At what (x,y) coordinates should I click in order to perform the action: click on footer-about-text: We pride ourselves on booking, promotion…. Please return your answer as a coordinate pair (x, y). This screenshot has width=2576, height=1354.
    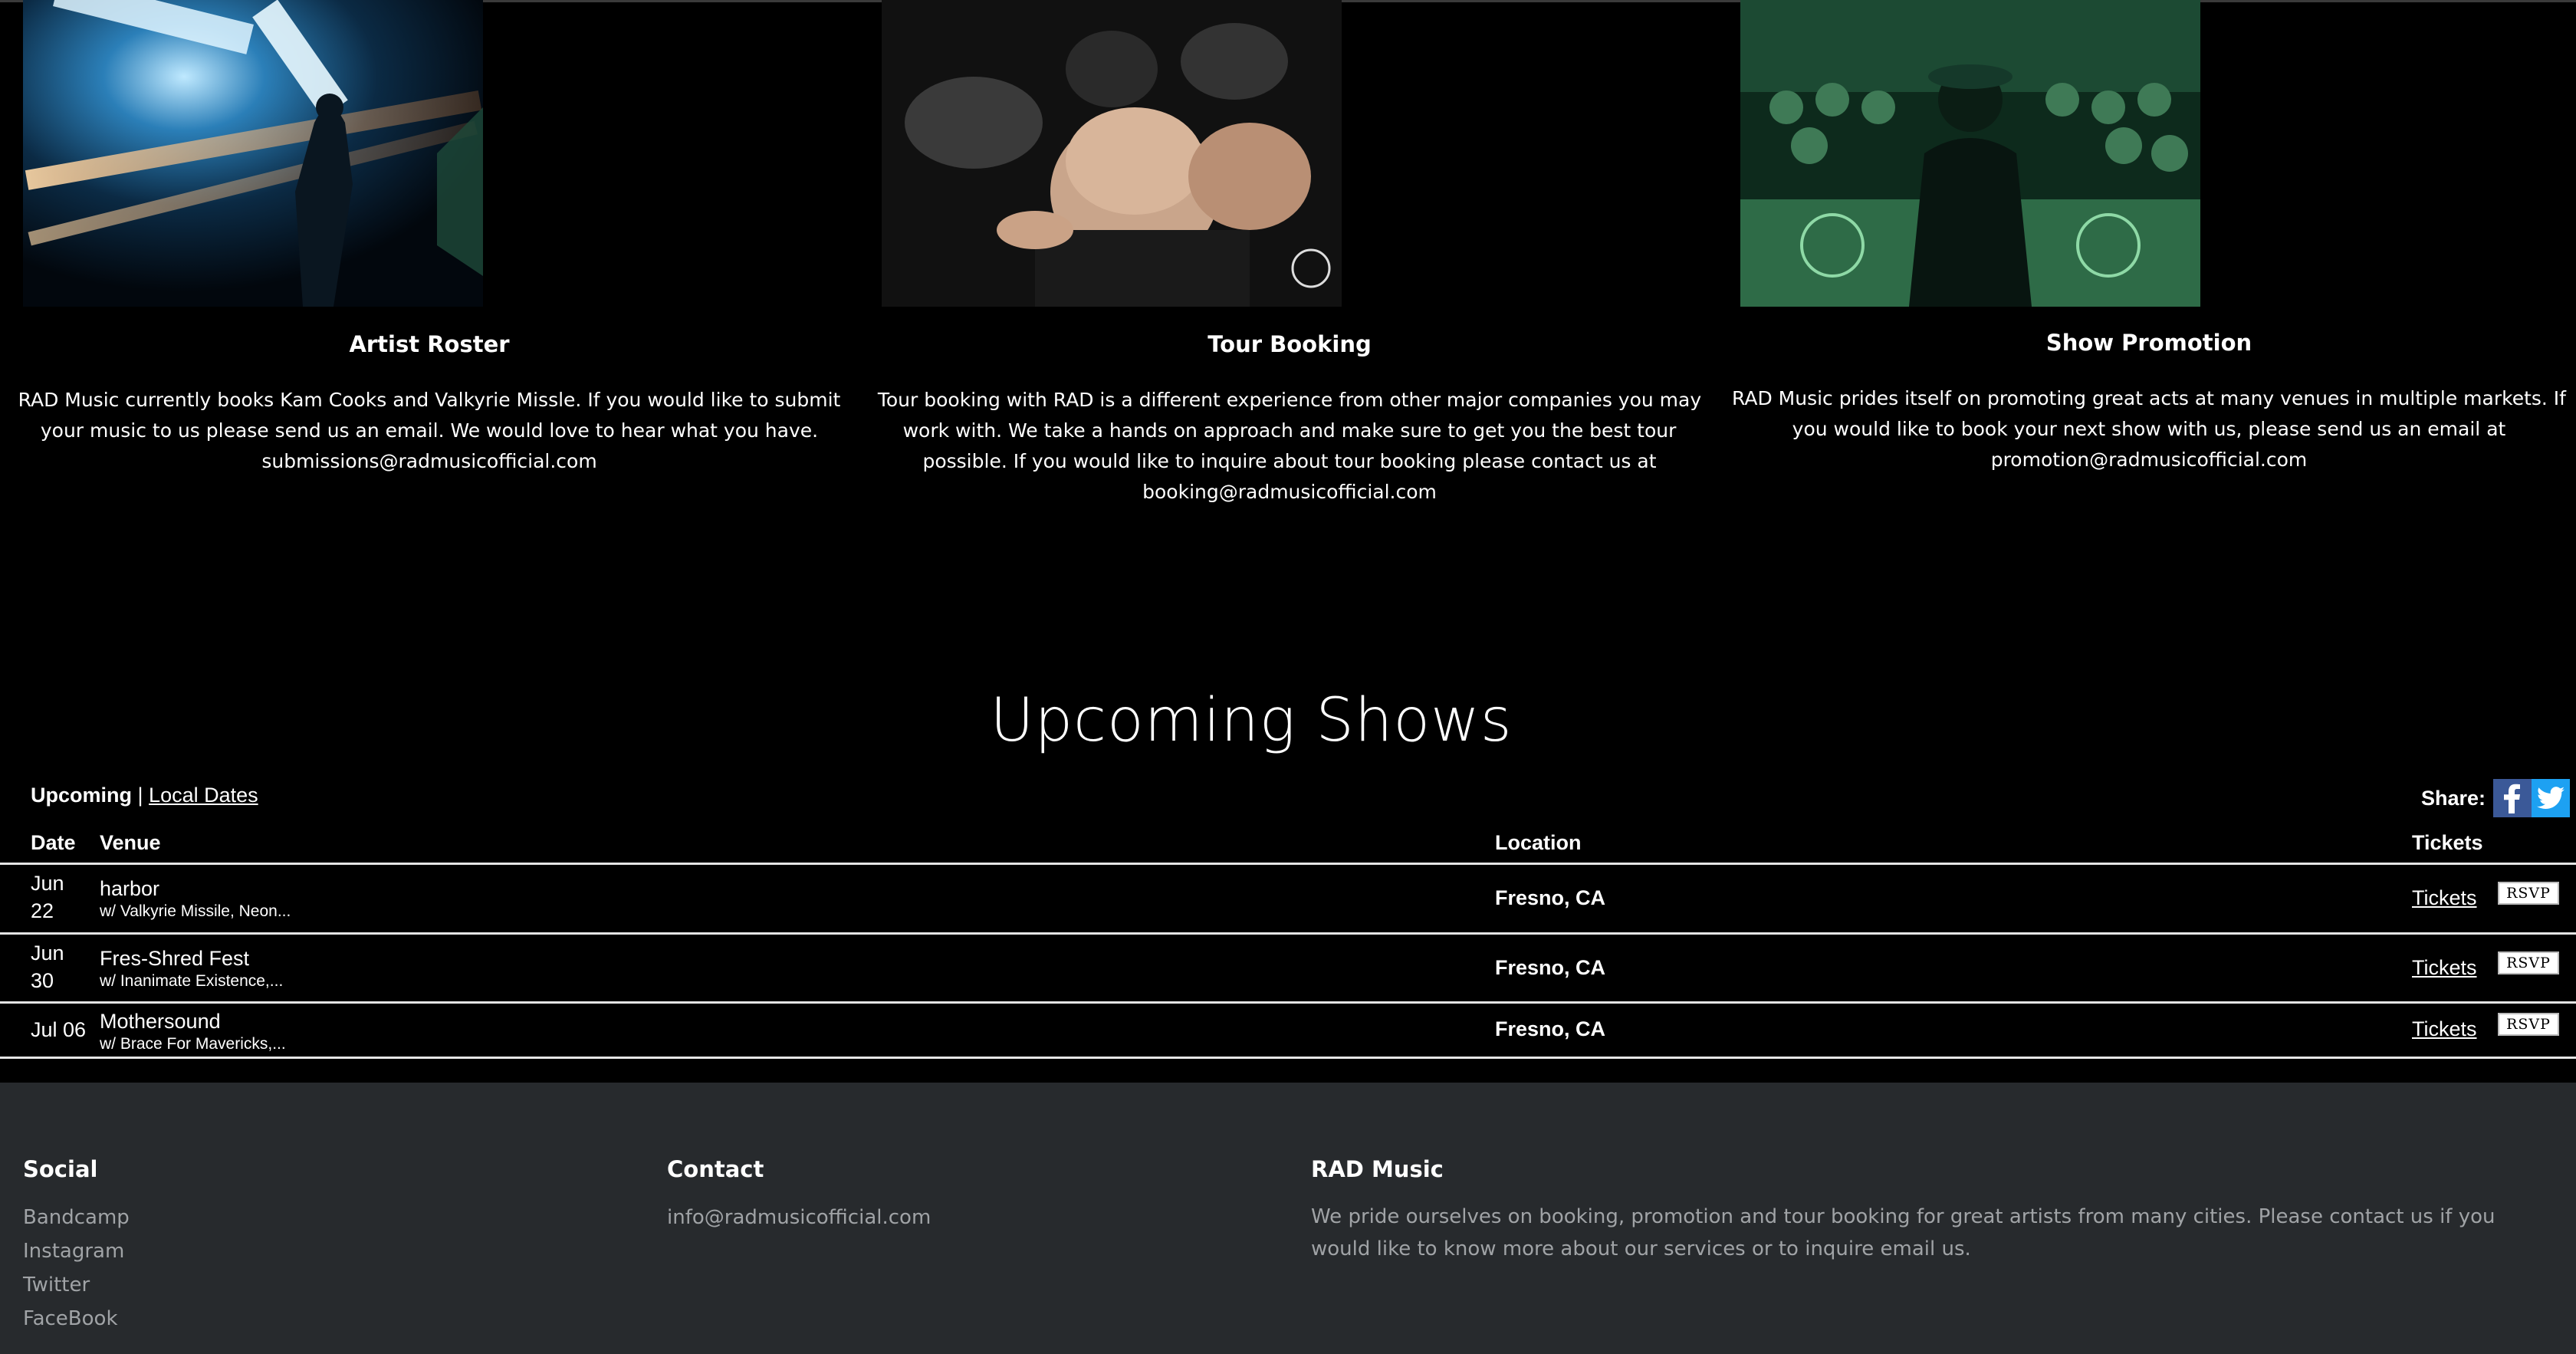
    Looking at the image, I should click on (1904, 1232).